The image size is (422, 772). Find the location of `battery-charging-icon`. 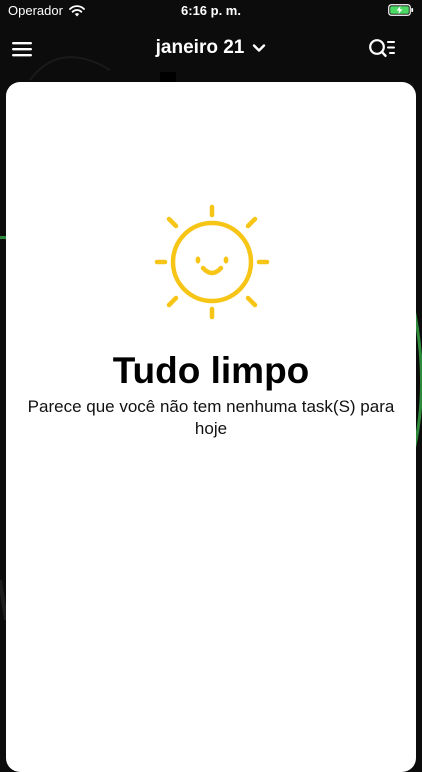

battery-charging-icon is located at coordinates (401, 10).